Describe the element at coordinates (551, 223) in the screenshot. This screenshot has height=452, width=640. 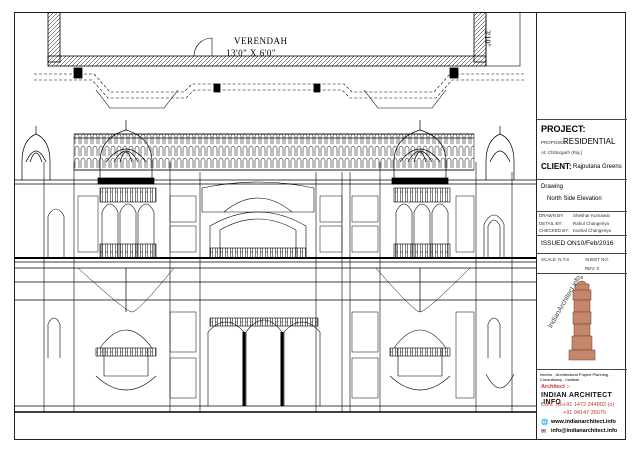
I see `detail-by-label: DETAIL BY:` at that location.